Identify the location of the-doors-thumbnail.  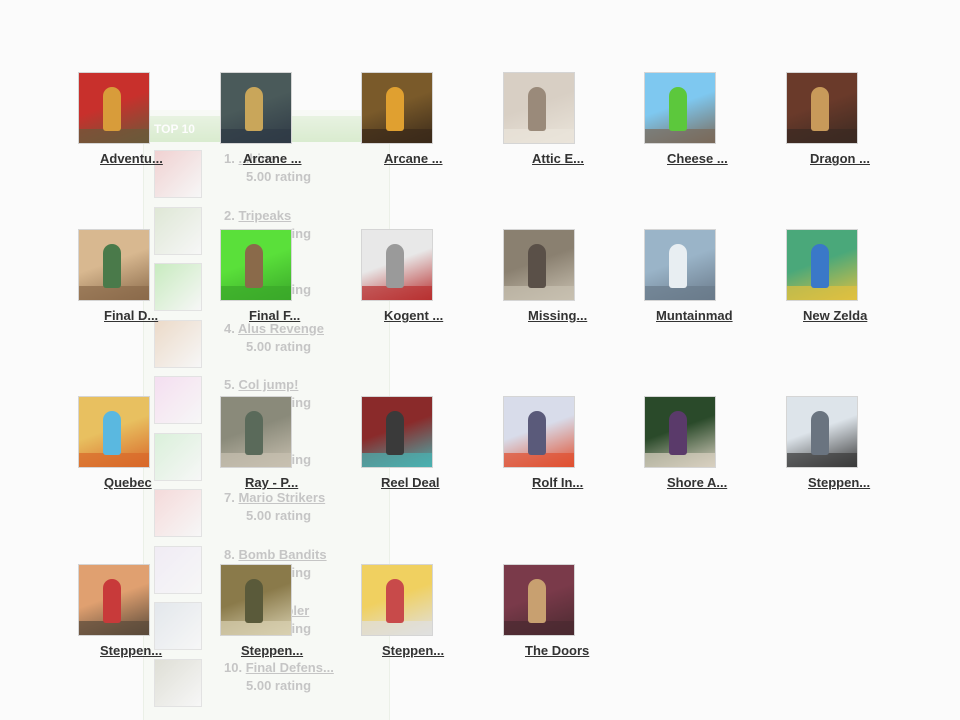
(539, 600).